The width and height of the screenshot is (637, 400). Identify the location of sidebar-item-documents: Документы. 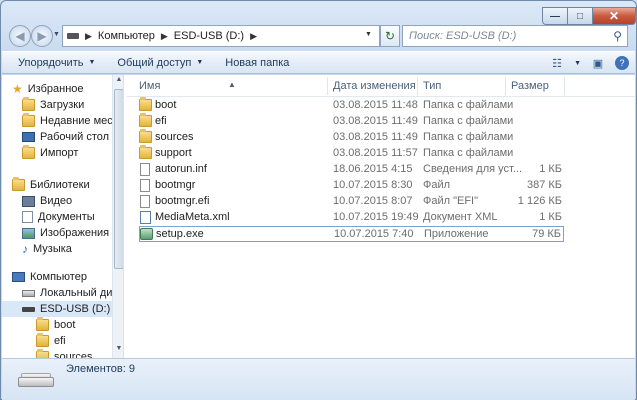
(58, 217).